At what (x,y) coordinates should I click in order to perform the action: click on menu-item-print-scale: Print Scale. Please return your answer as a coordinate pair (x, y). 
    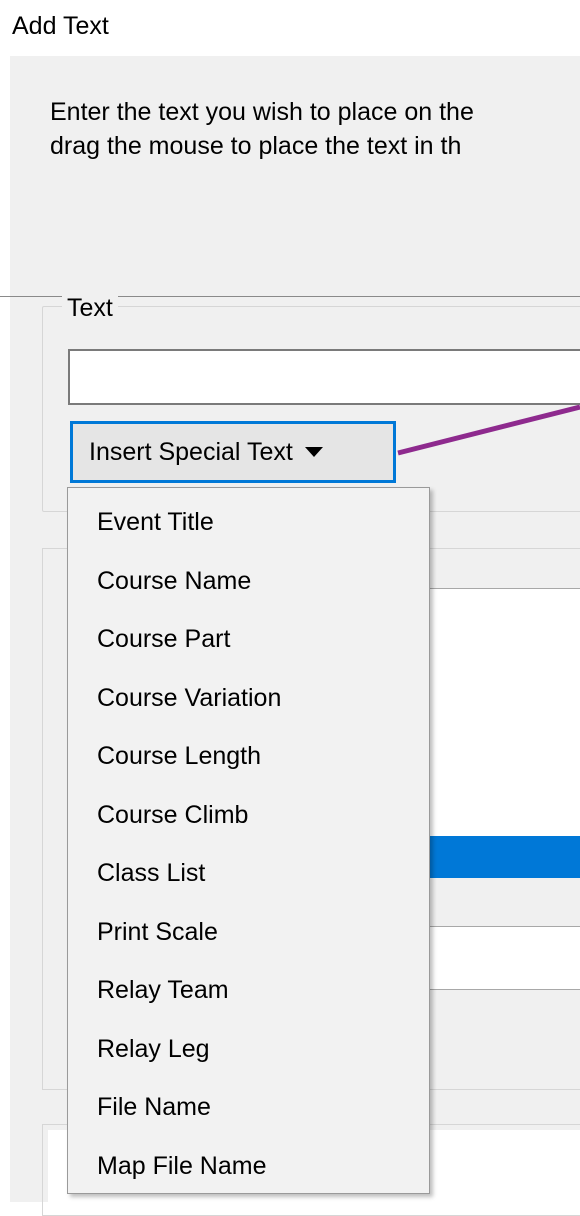
    Looking at the image, I should click on (248, 932).